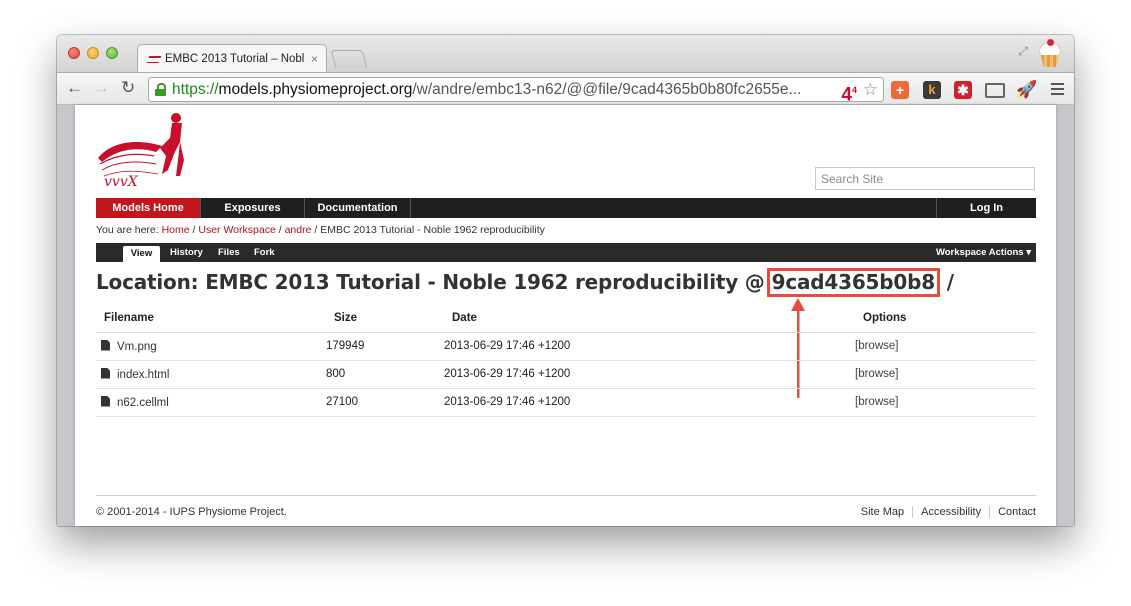  Describe the element at coordinates (385, 318) in the screenshot. I see `column-header-size: Size` at that location.